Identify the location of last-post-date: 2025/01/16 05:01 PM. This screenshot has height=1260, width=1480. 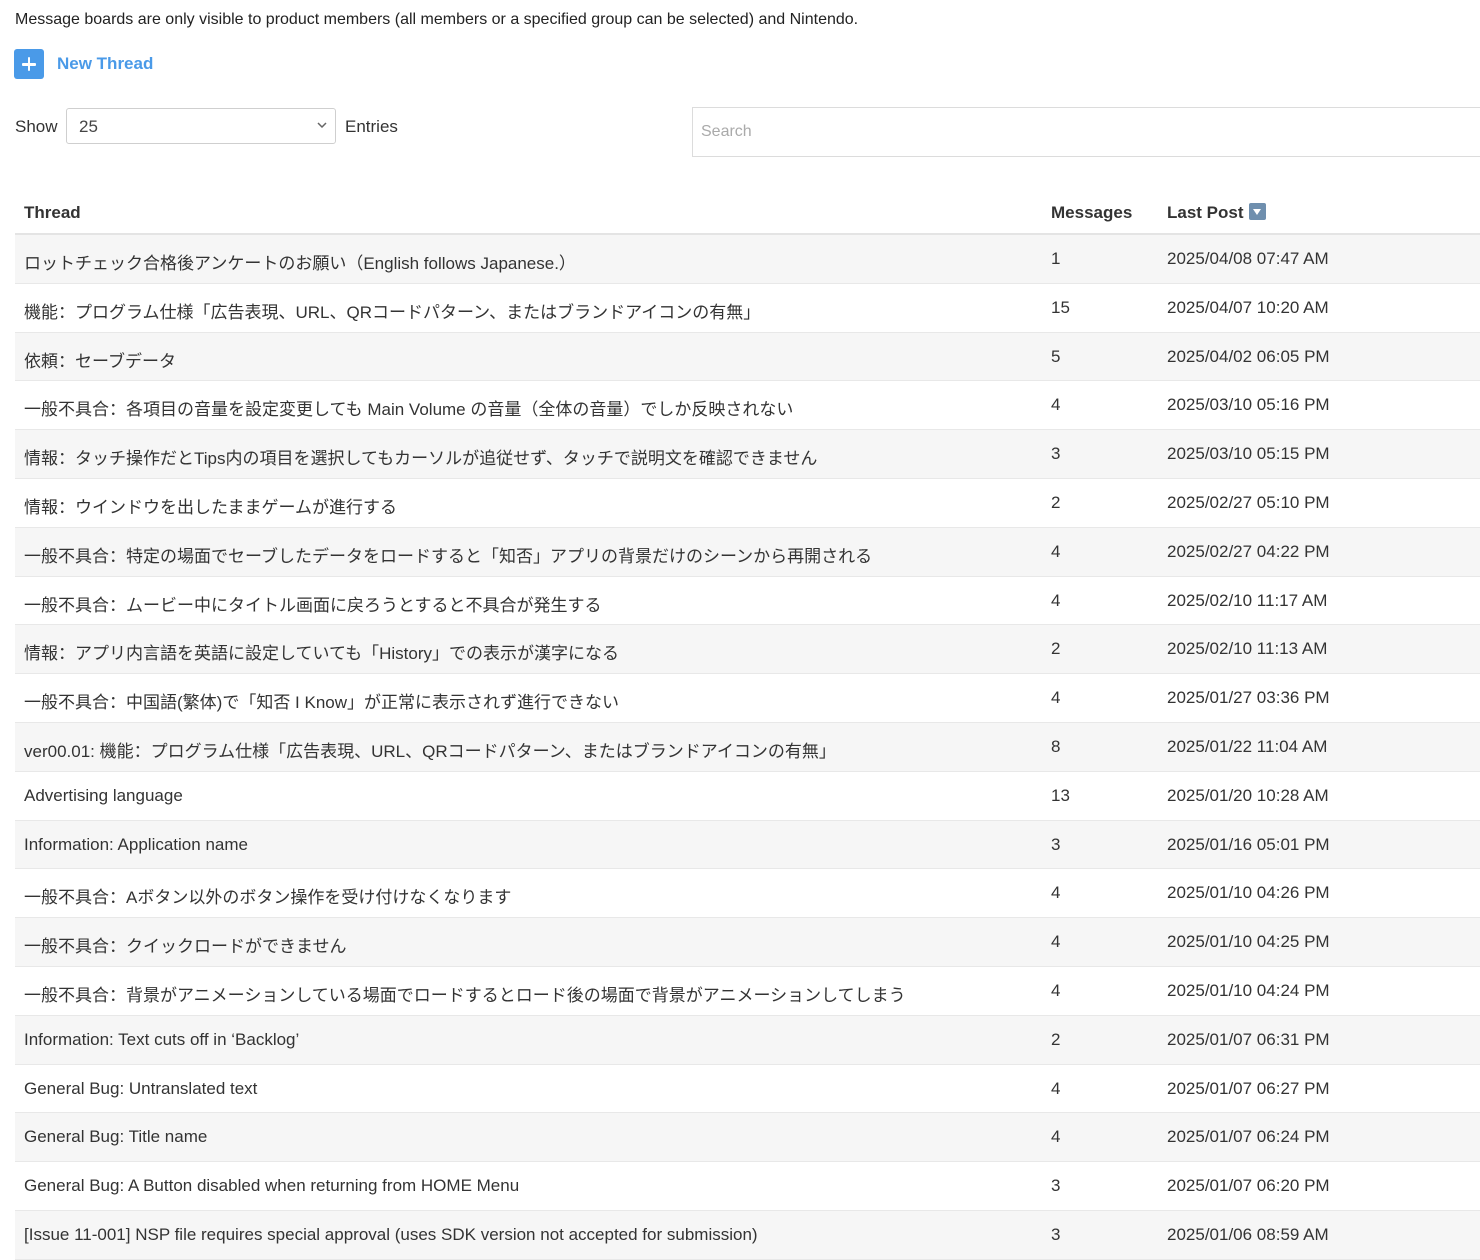
(1248, 844).